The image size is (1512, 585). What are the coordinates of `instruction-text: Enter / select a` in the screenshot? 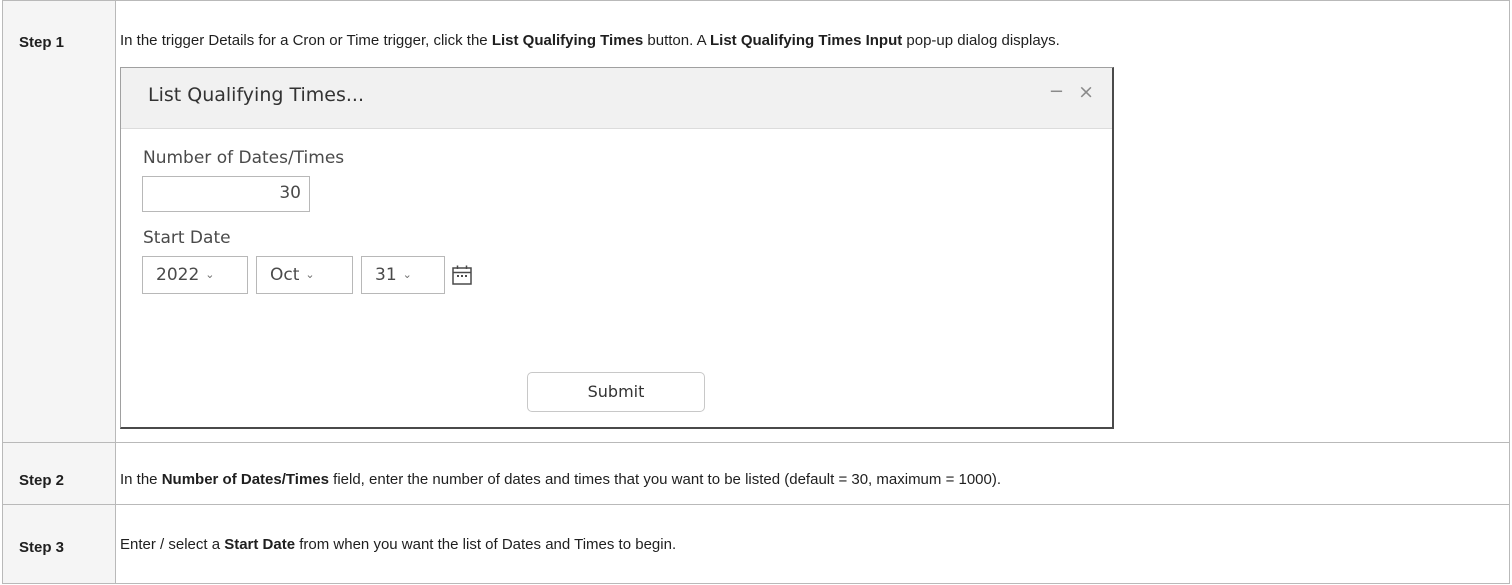 It's located at (172, 544).